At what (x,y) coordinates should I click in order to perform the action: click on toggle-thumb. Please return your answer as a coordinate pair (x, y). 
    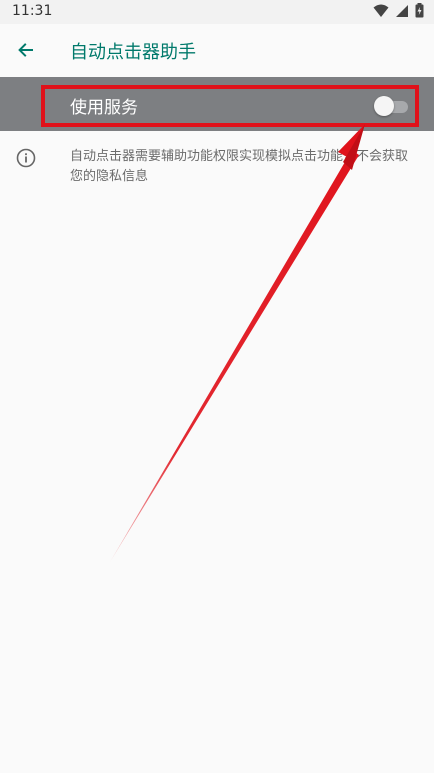
    Looking at the image, I should click on (384, 106).